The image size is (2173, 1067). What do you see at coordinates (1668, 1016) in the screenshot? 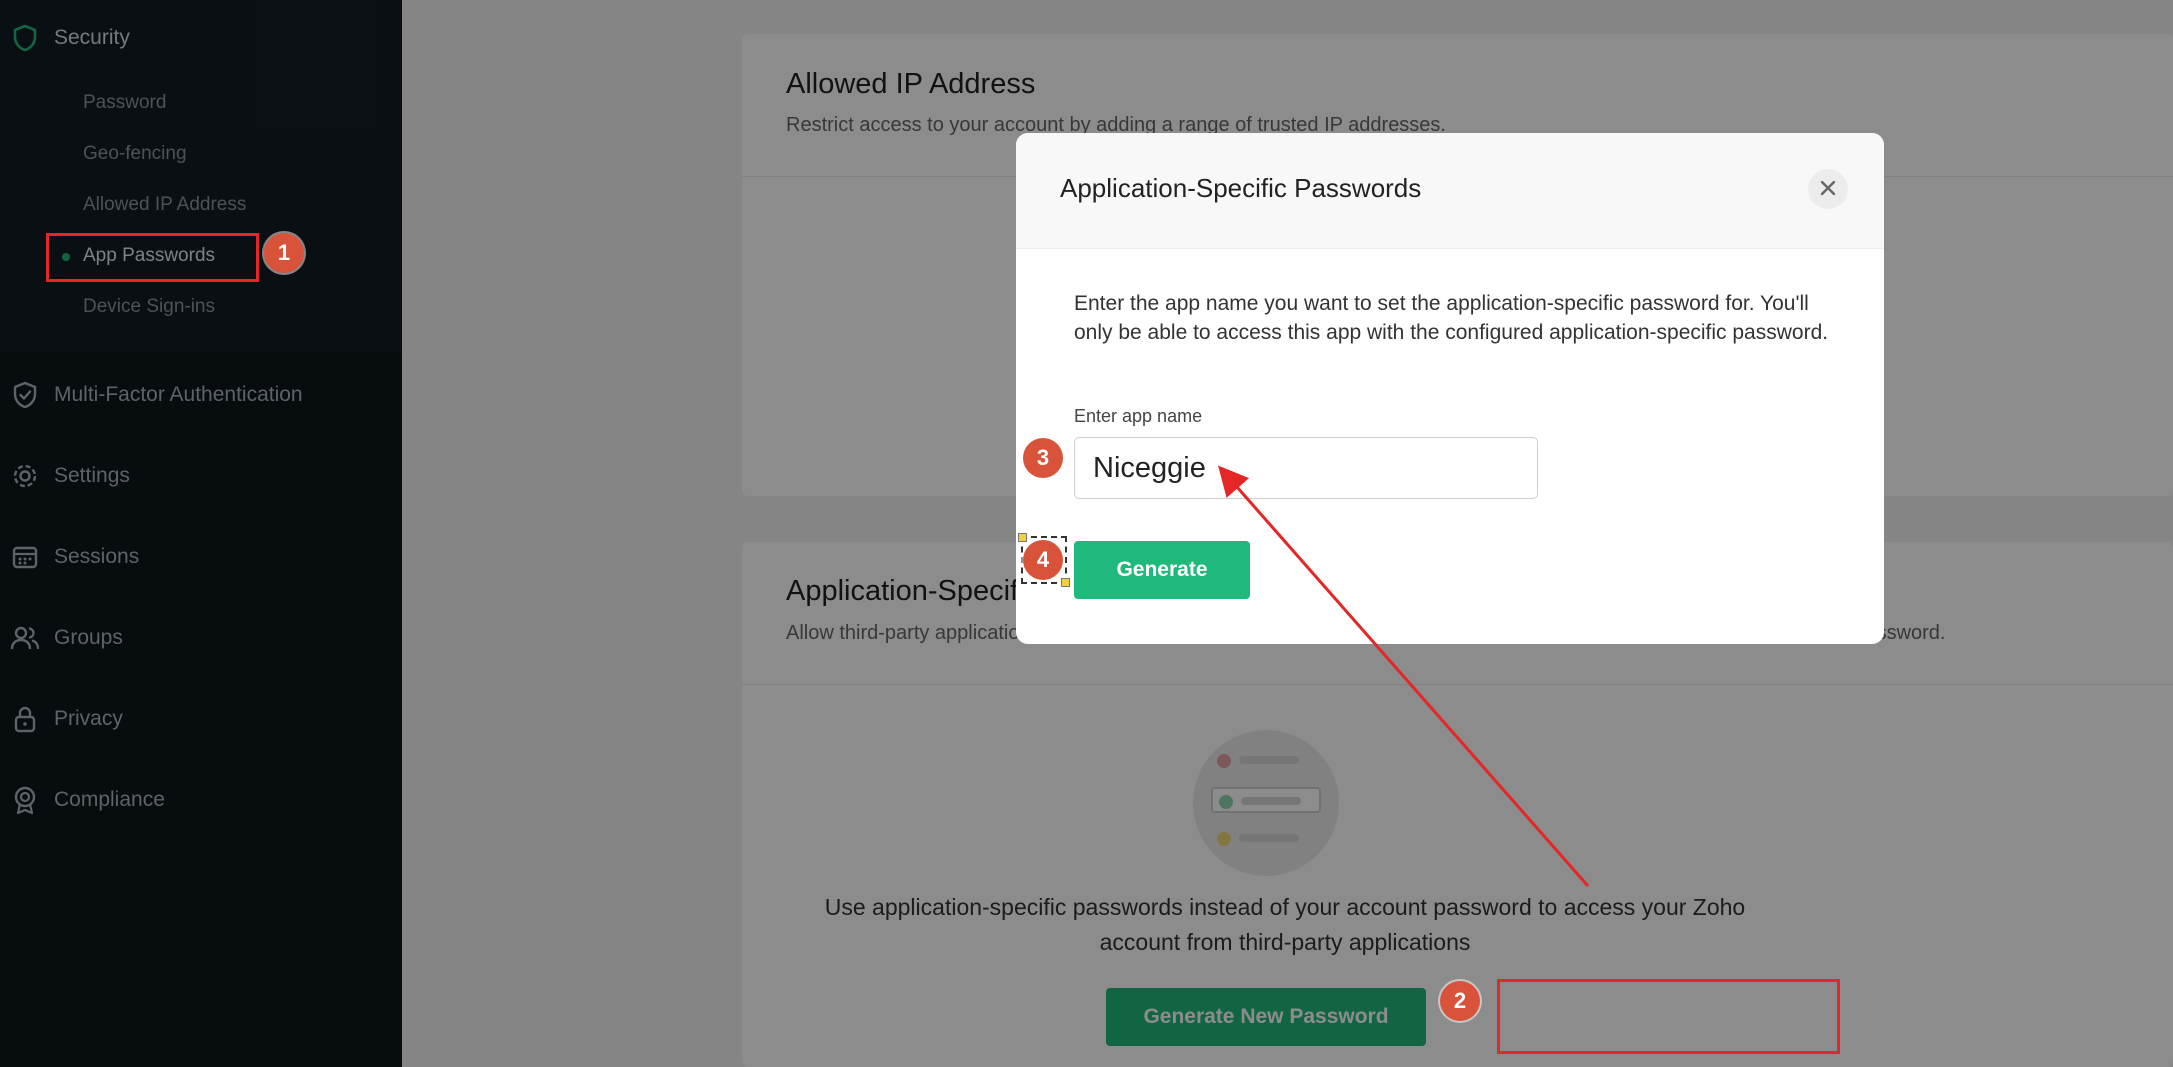
I see `annotation-box-generate-new` at bounding box center [1668, 1016].